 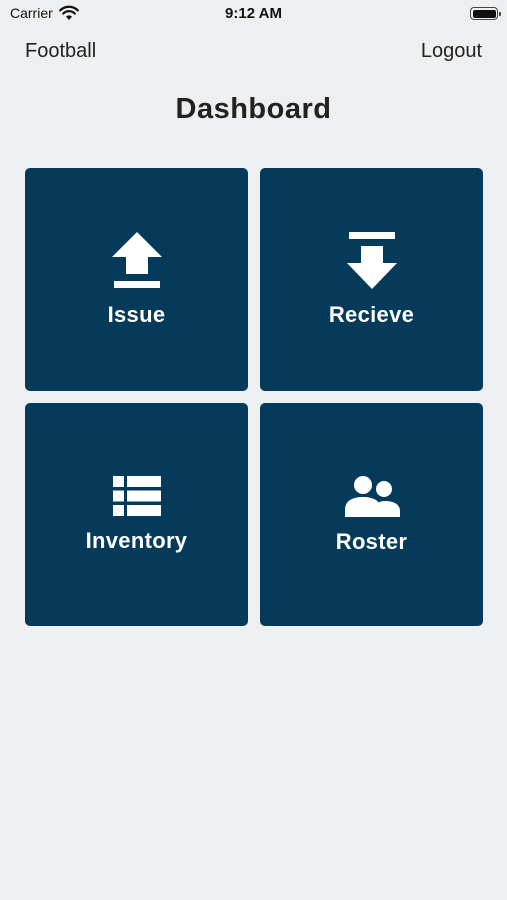 What do you see at coordinates (485, 13) in the screenshot?
I see `battery-icon` at bounding box center [485, 13].